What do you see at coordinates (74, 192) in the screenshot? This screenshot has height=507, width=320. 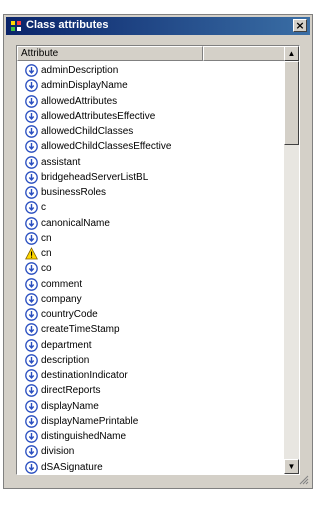 I see `list-item-label: businessRoles` at bounding box center [74, 192].